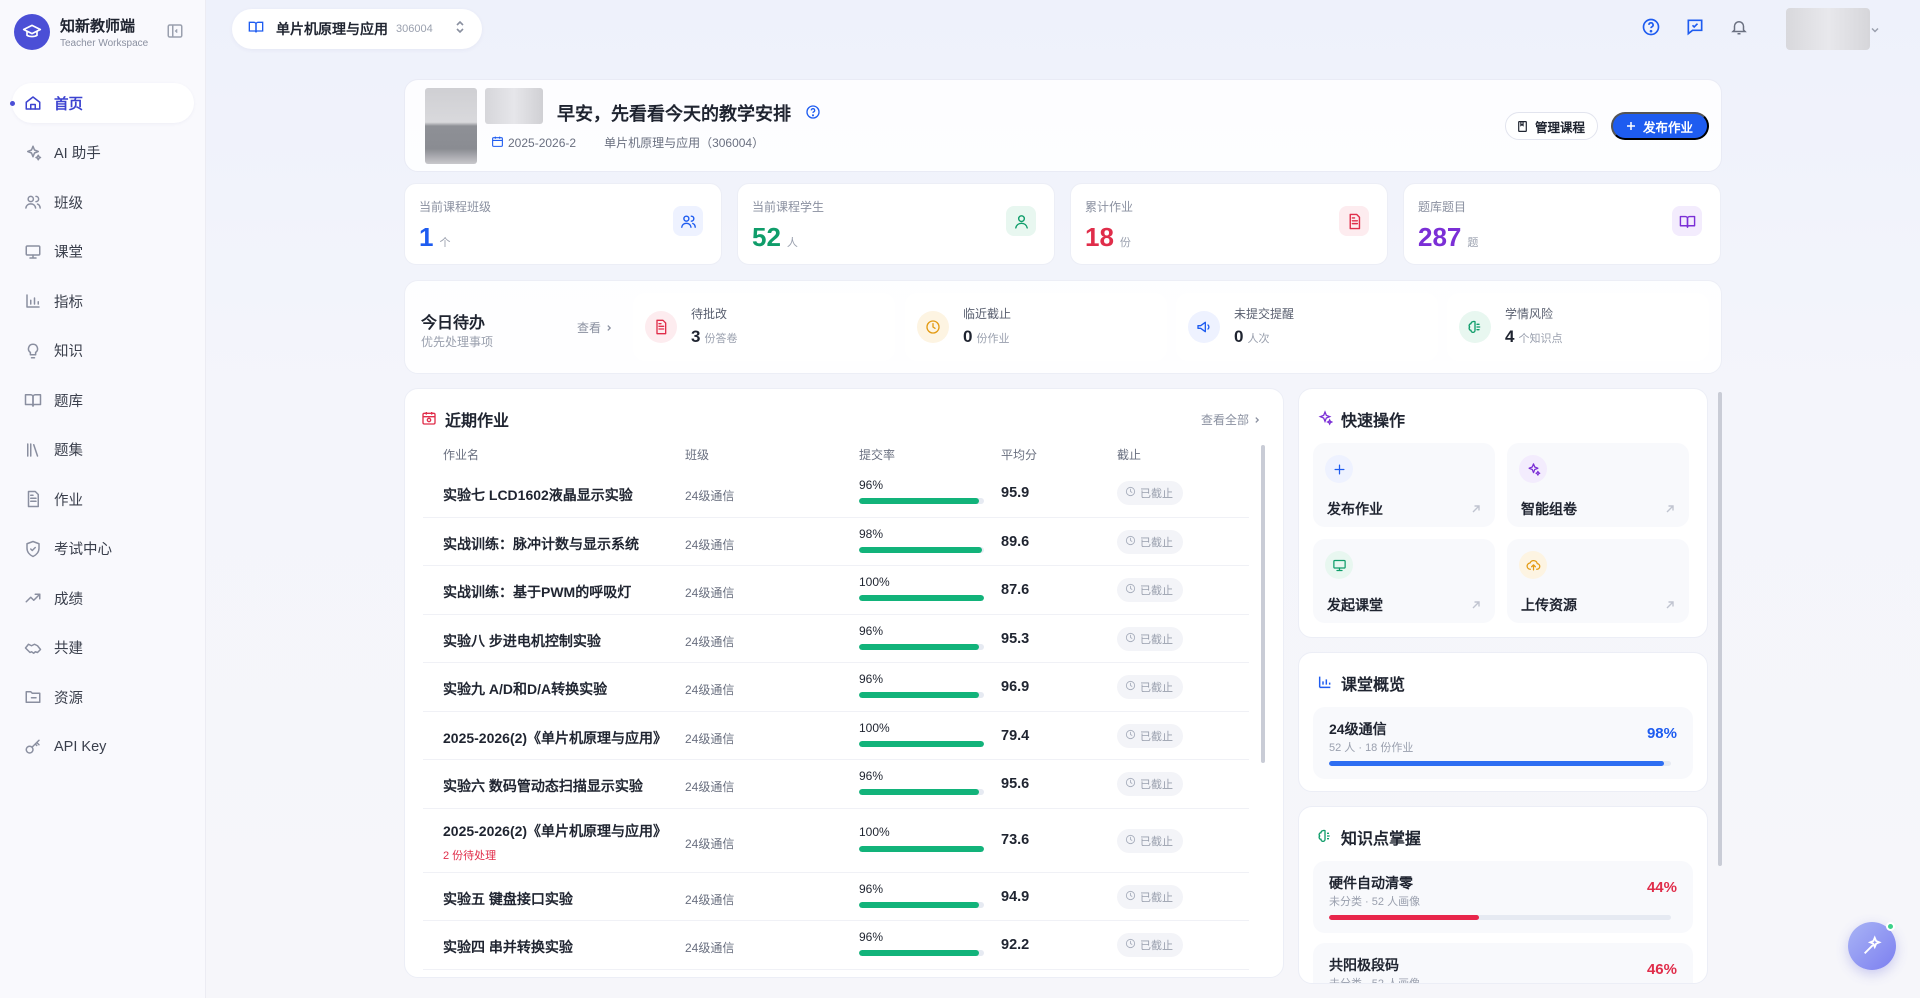 The width and height of the screenshot is (1920, 998). What do you see at coordinates (1503, 963) in the screenshot?
I see `knowledge-point-card: 共阳极段码 未分类 · 52 人画像 46%` at bounding box center [1503, 963].